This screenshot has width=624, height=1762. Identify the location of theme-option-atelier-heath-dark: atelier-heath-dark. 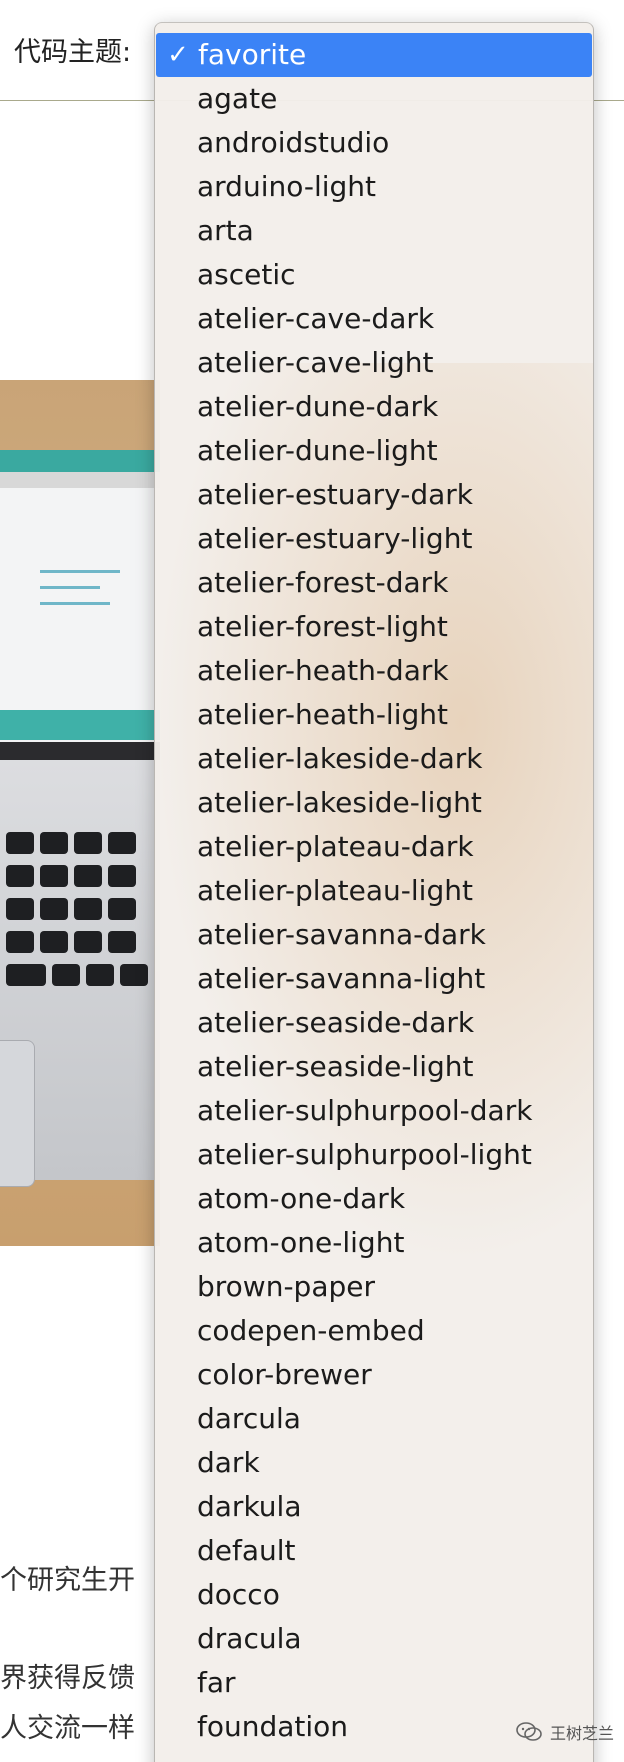
(374, 671).